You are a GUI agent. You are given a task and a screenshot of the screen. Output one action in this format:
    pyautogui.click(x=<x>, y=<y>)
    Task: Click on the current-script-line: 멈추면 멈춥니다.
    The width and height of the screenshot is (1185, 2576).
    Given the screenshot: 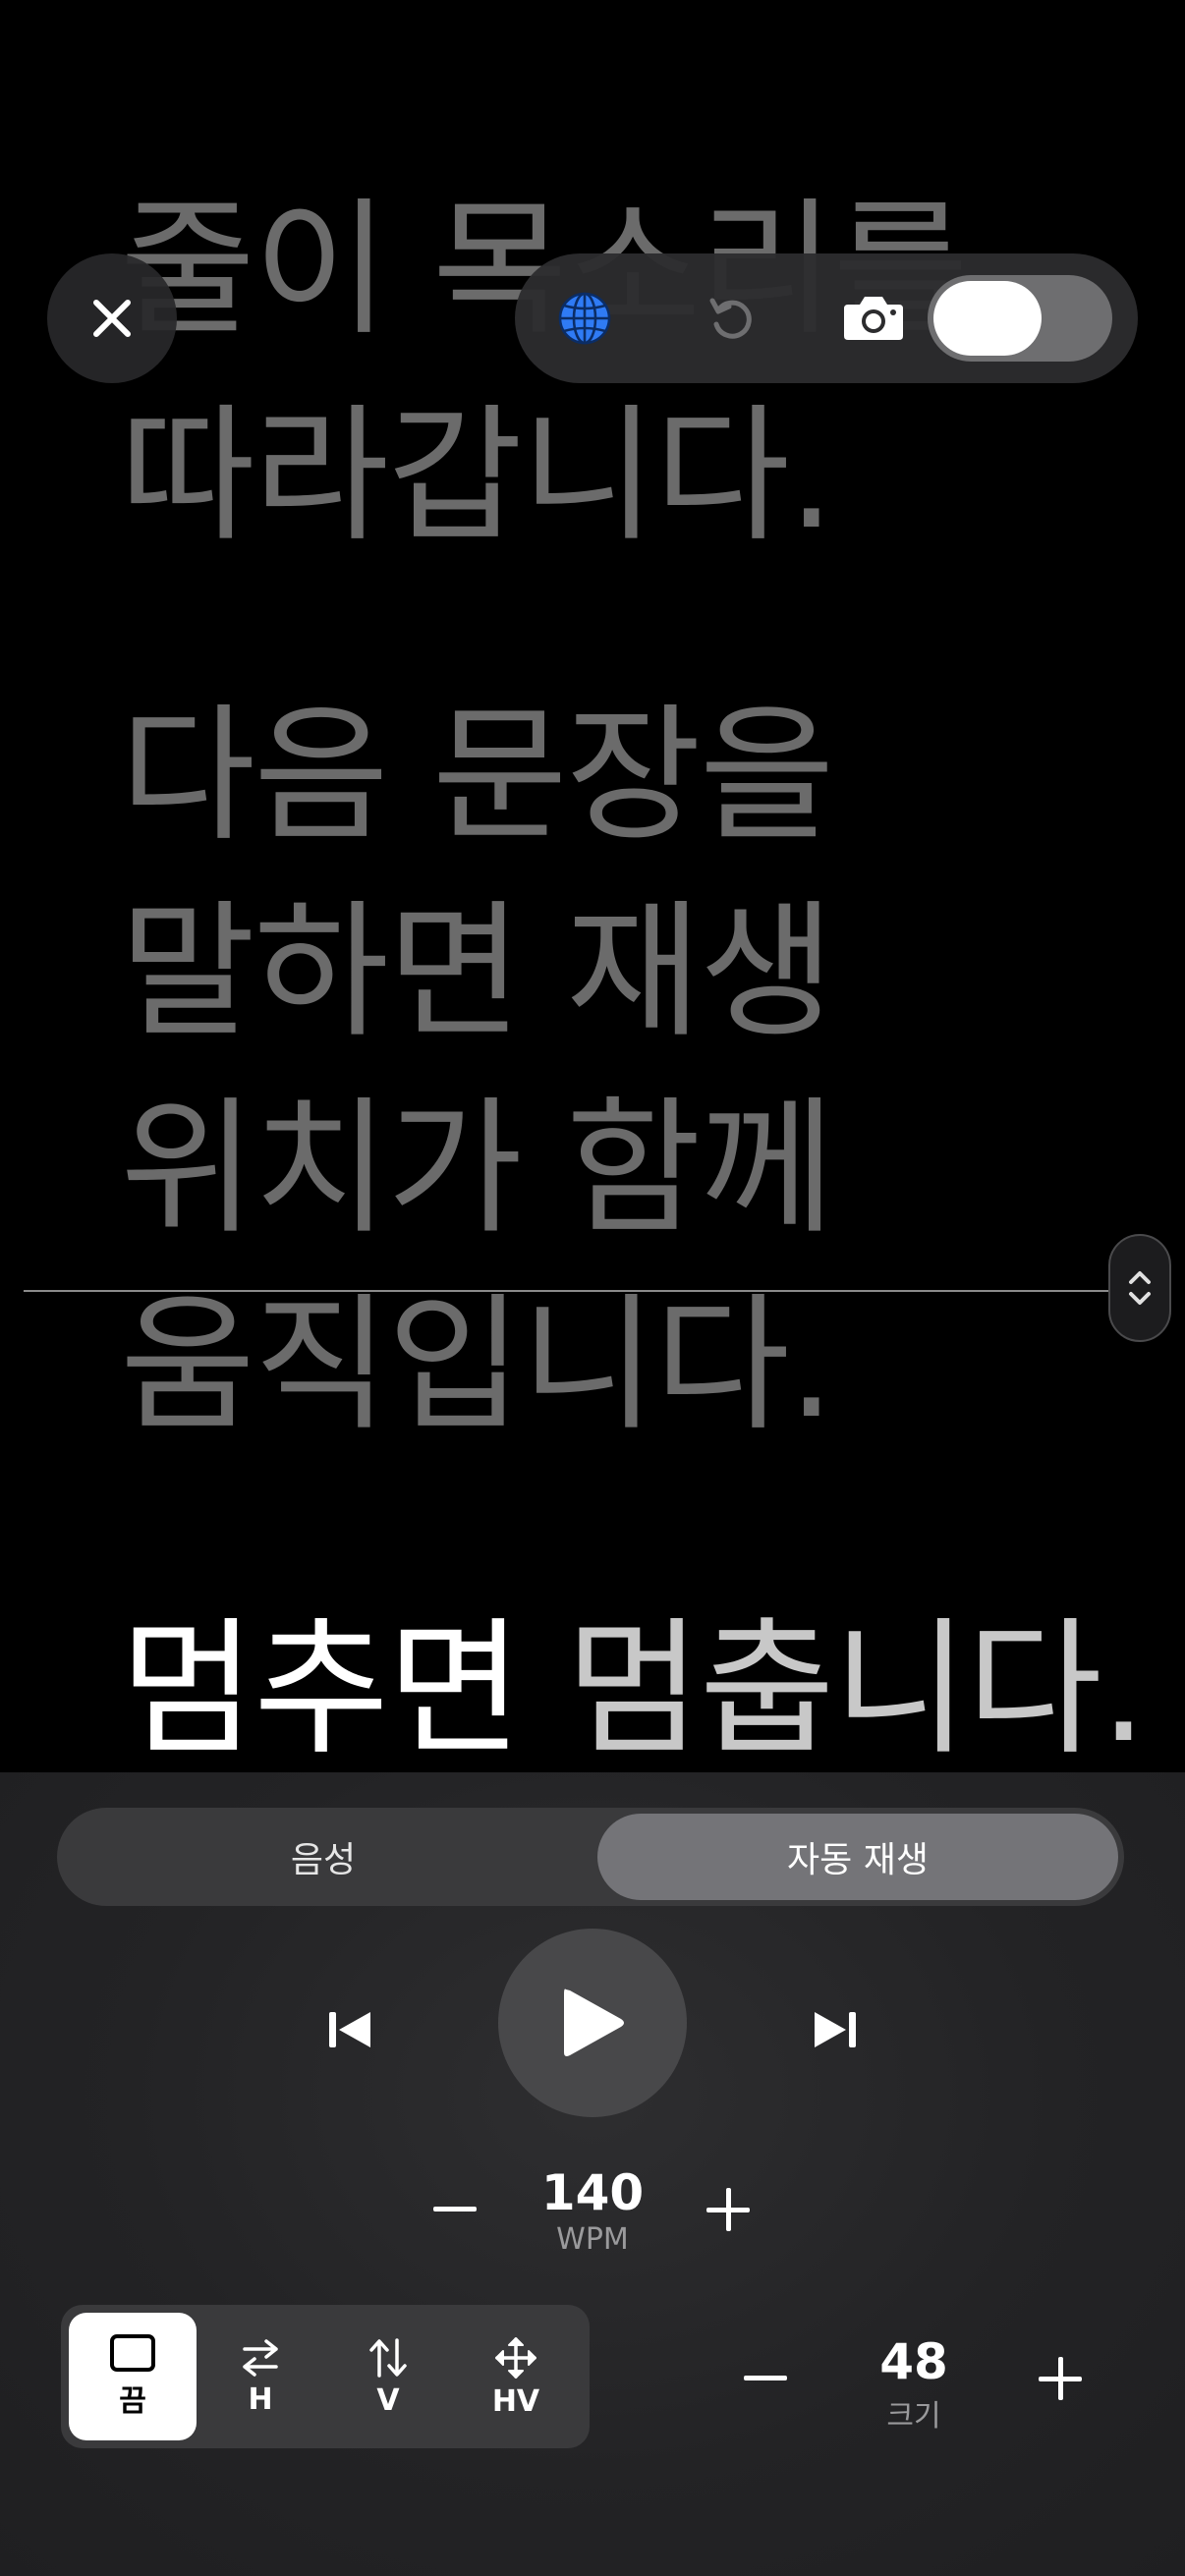 What is the action you would take?
    pyautogui.click(x=634, y=1686)
    